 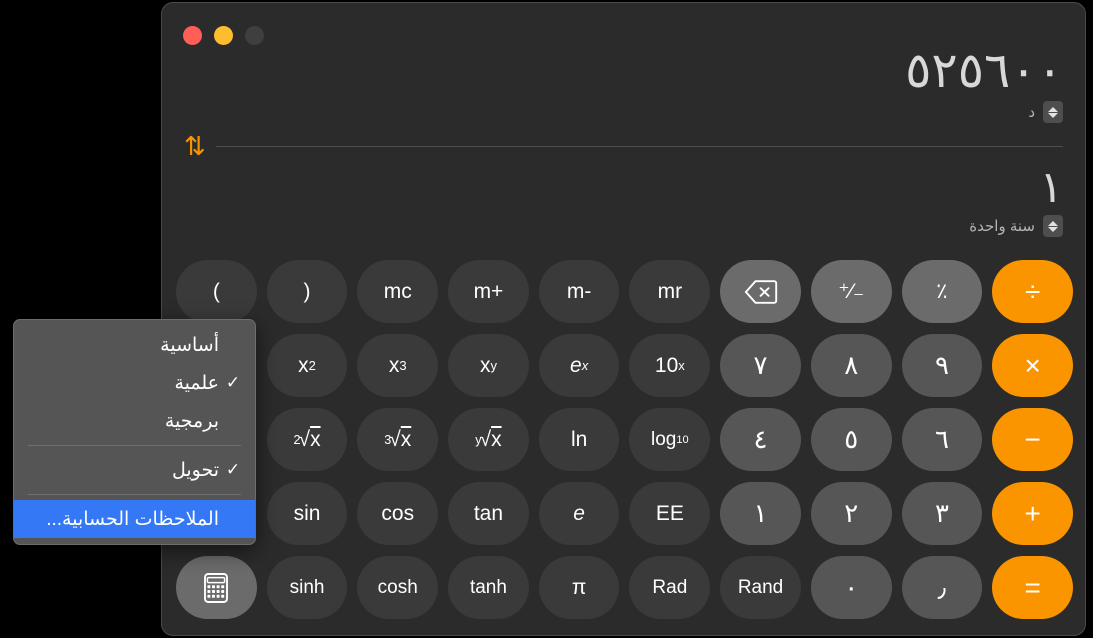 I want to click on digit-8-key: ٨, so click(x=851, y=365).